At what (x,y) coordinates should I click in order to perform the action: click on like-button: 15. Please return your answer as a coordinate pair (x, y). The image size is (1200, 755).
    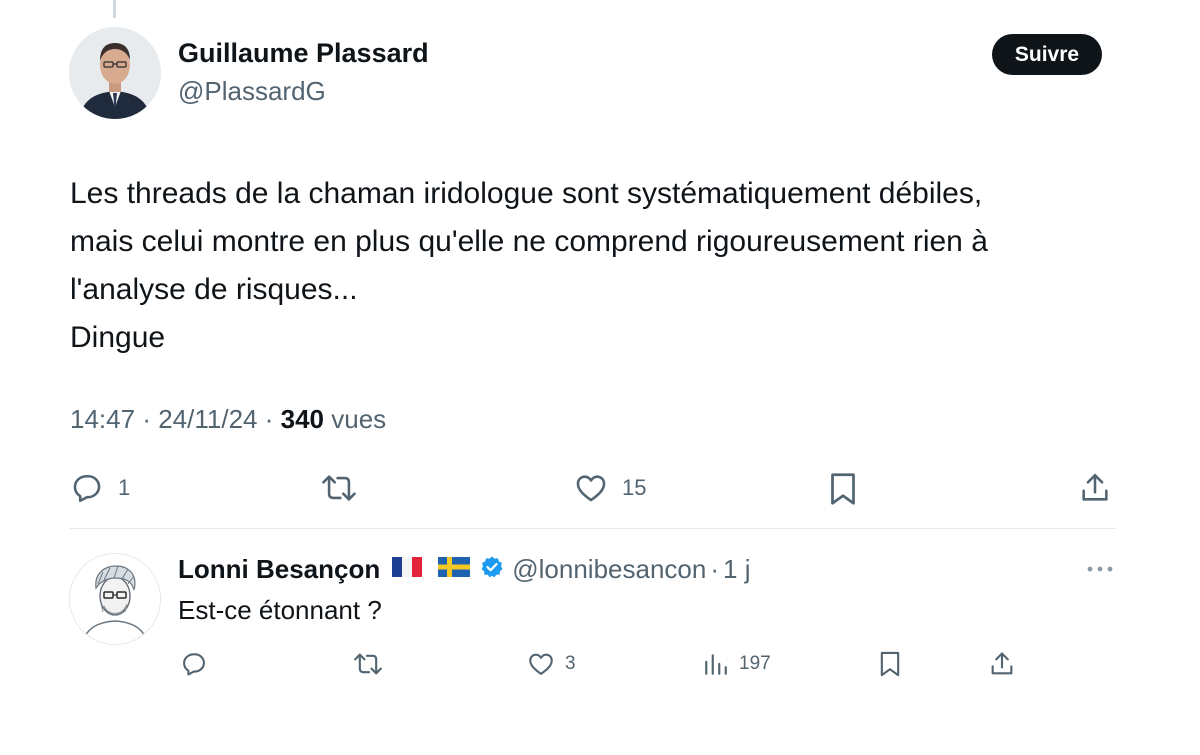
    Looking at the image, I should click on (610, 488).